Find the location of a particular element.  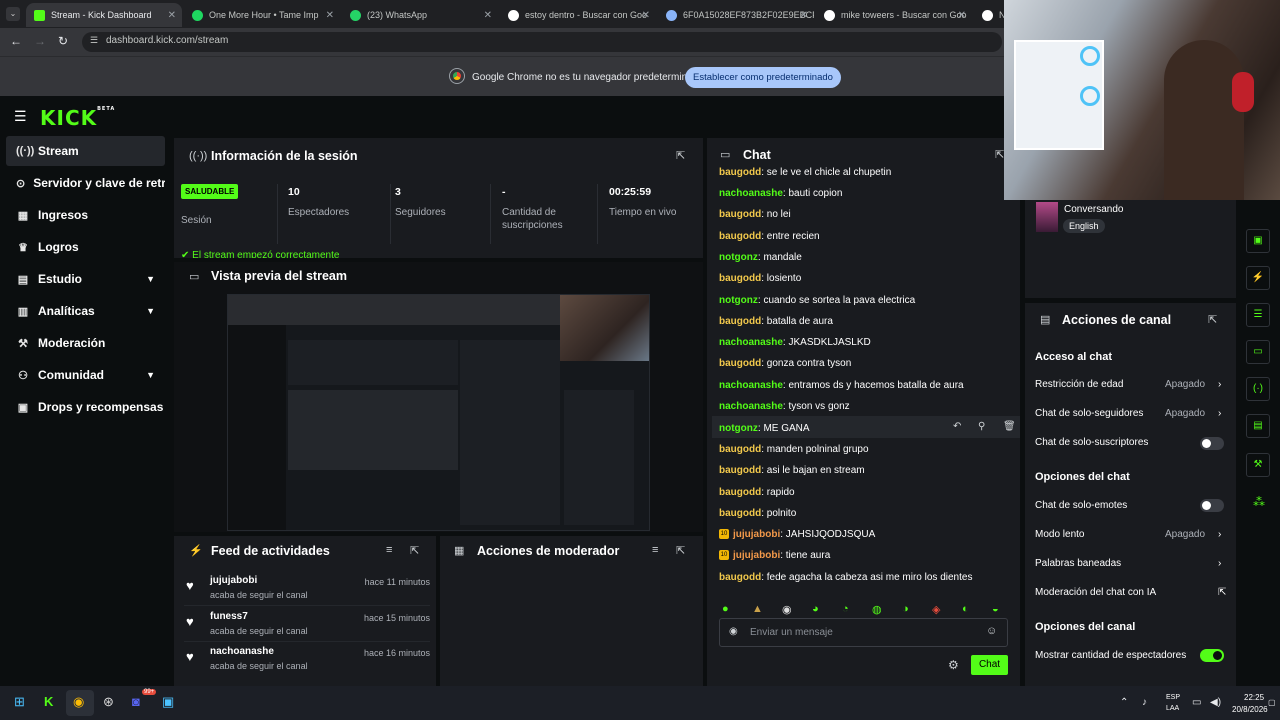

menu-icon: ☰ is located at coordinates (20, 116).